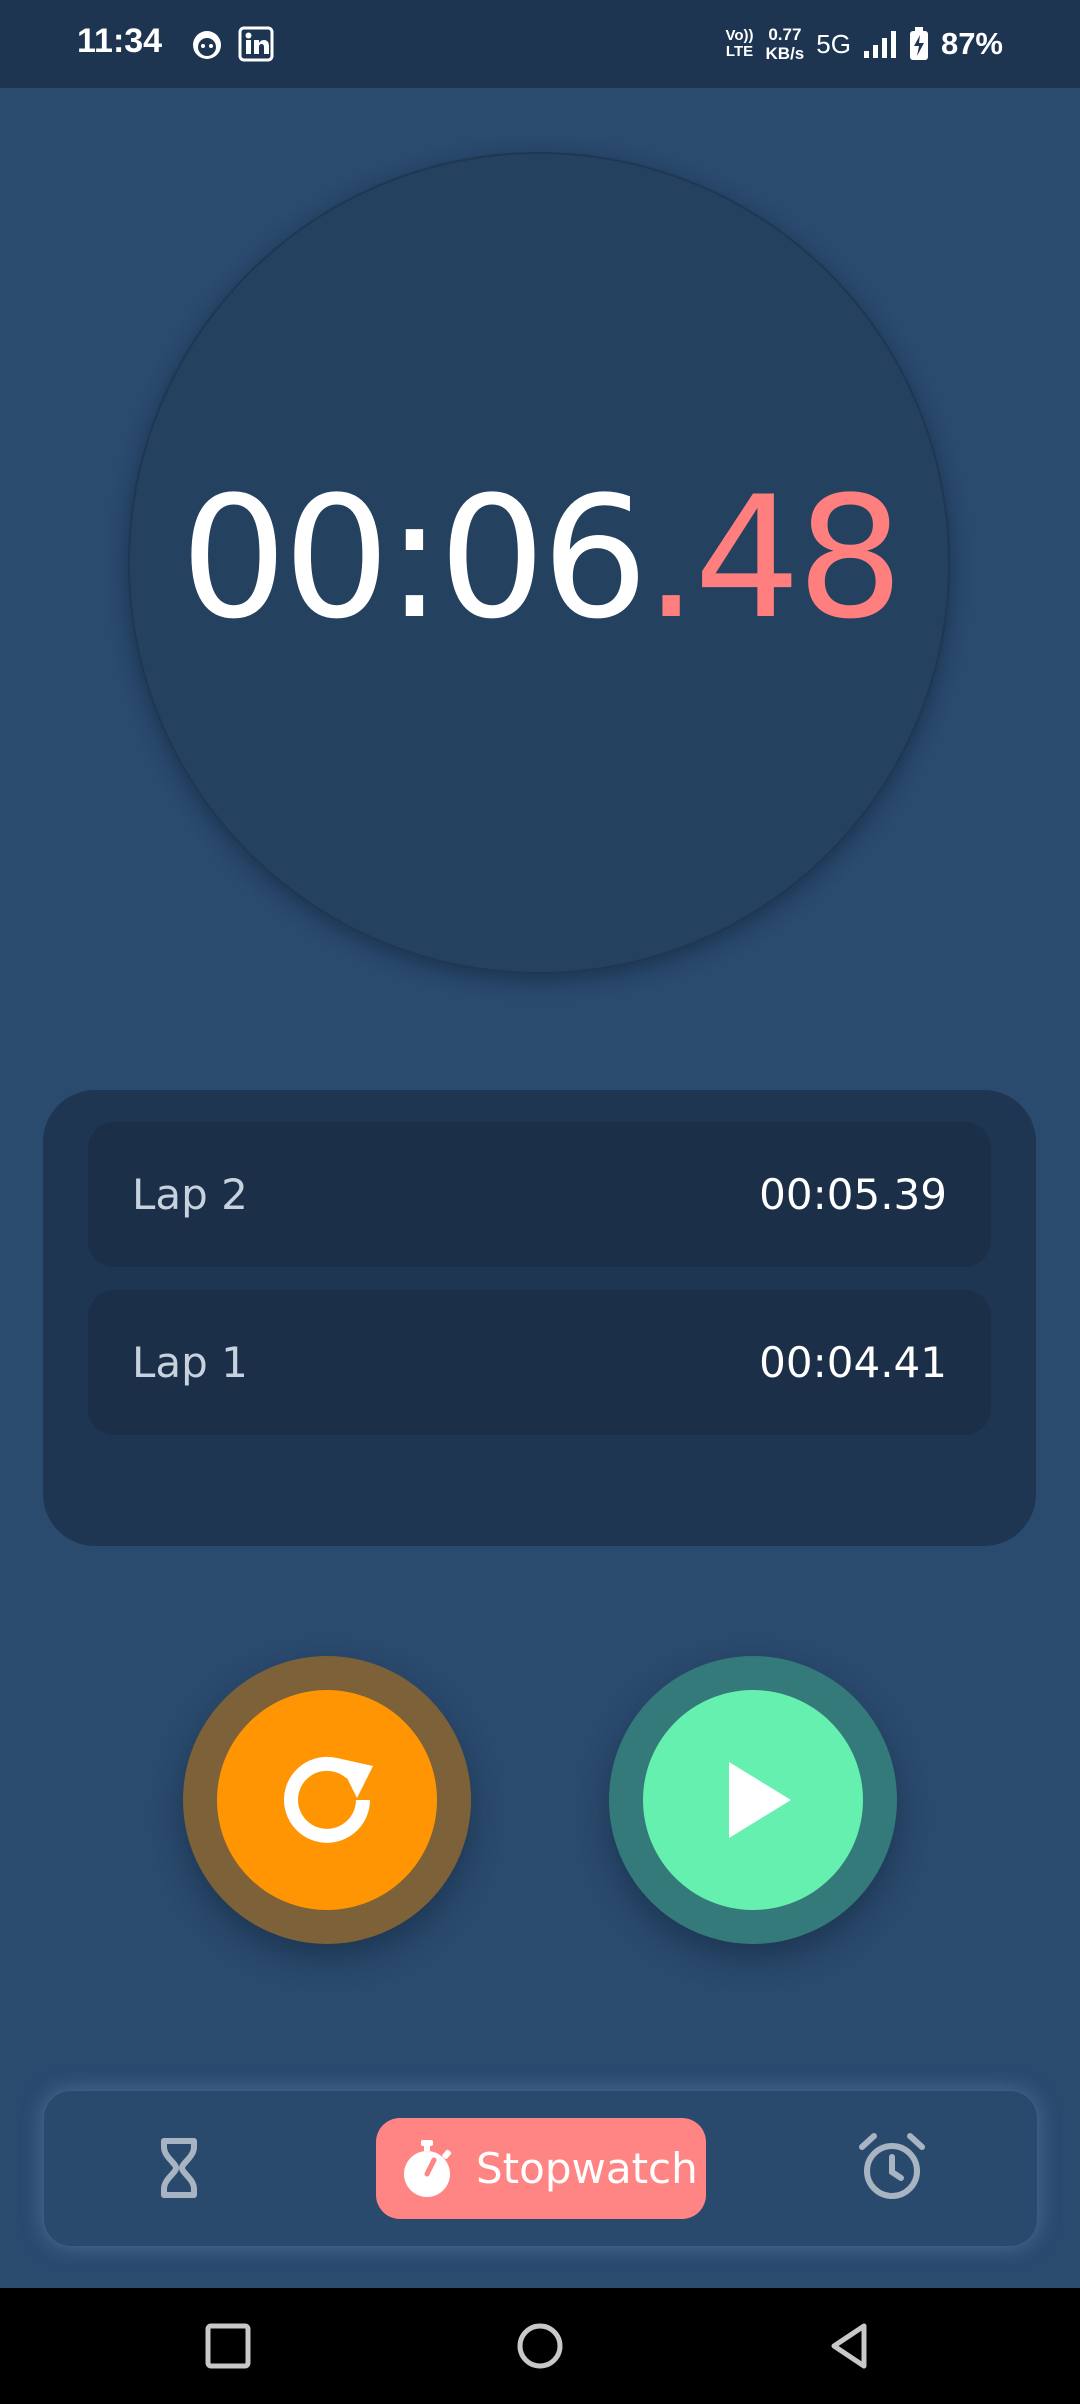 This screenshot has width=1080, height=2404. What do you see at coordinates (539, 1362) in the screenshot?
I see `lap-row: Lap 1 00:04.41` at bounding box center [539, 1362].